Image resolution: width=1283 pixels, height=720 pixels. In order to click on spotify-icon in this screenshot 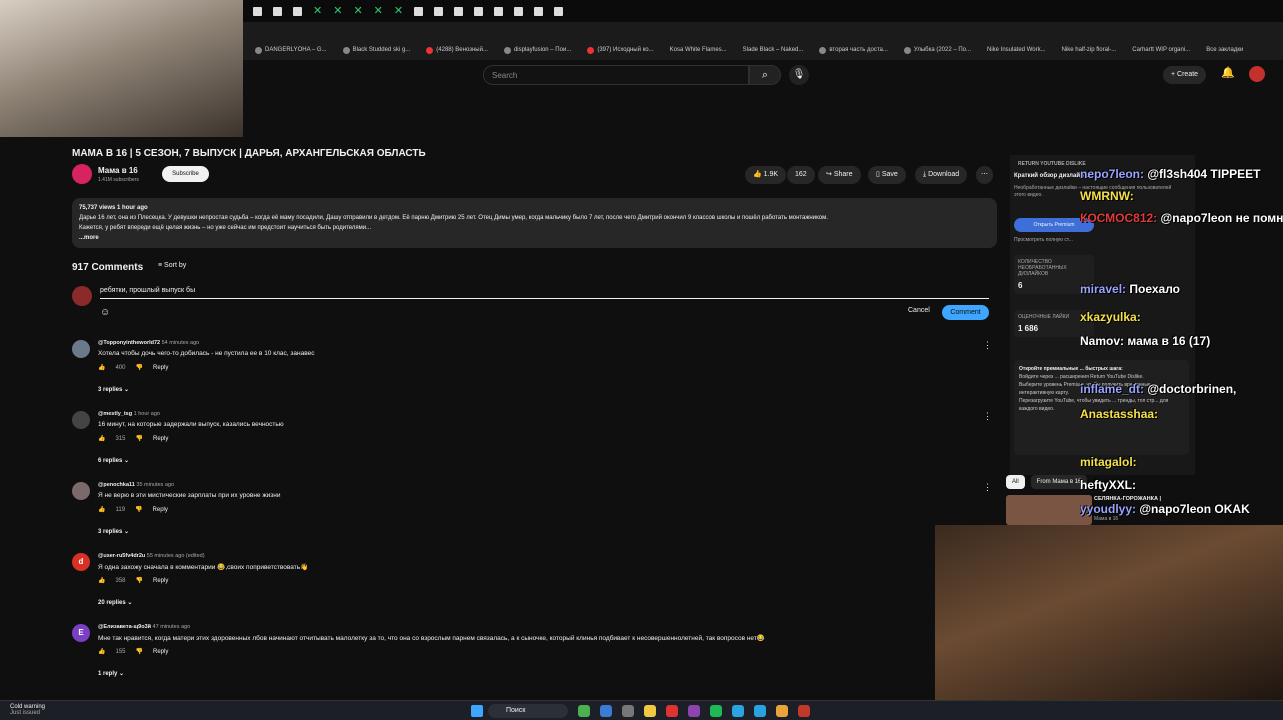, I will do `click(716, 711)`.